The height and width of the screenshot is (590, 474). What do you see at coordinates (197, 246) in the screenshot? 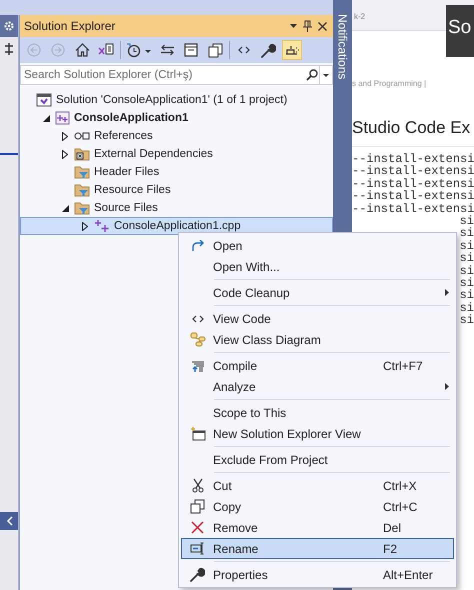
I see `redo-arrow-icon` at bounding box center [197, 246].